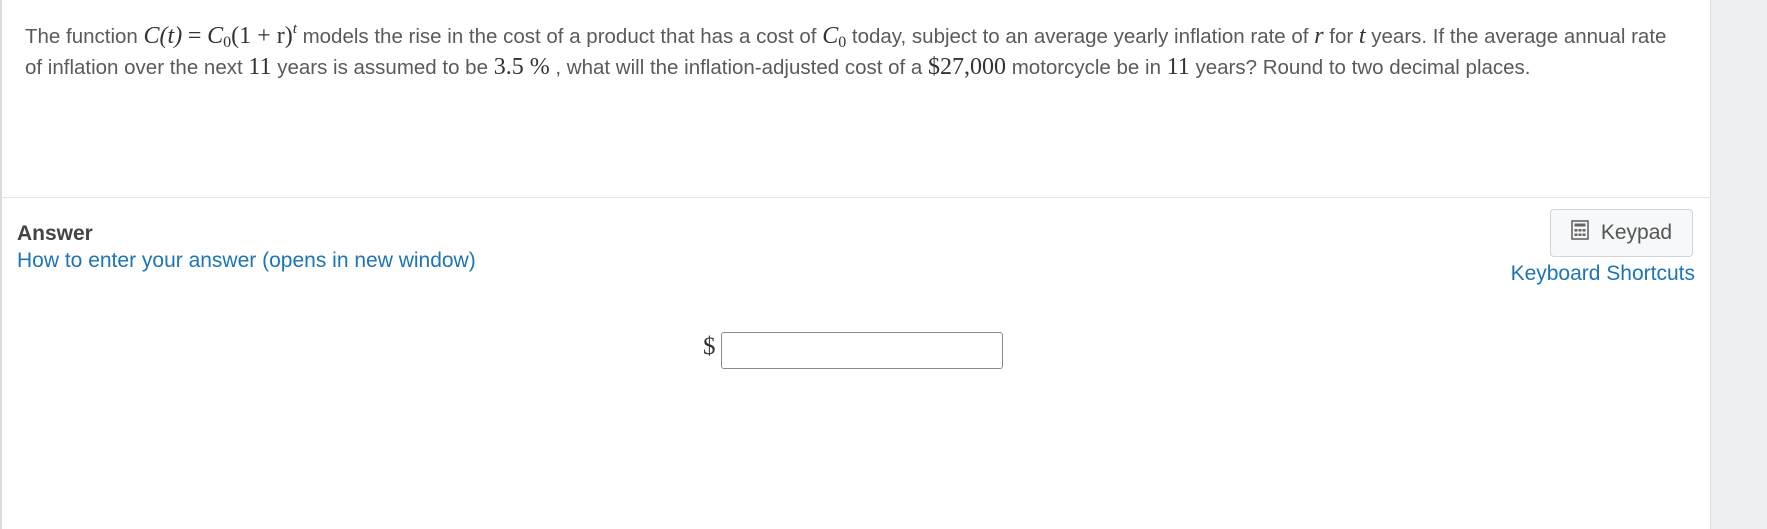 Image resolution: width=1767 pixels, height=529 pixels. I want to click on calculator-icon, so click(1580, 233).